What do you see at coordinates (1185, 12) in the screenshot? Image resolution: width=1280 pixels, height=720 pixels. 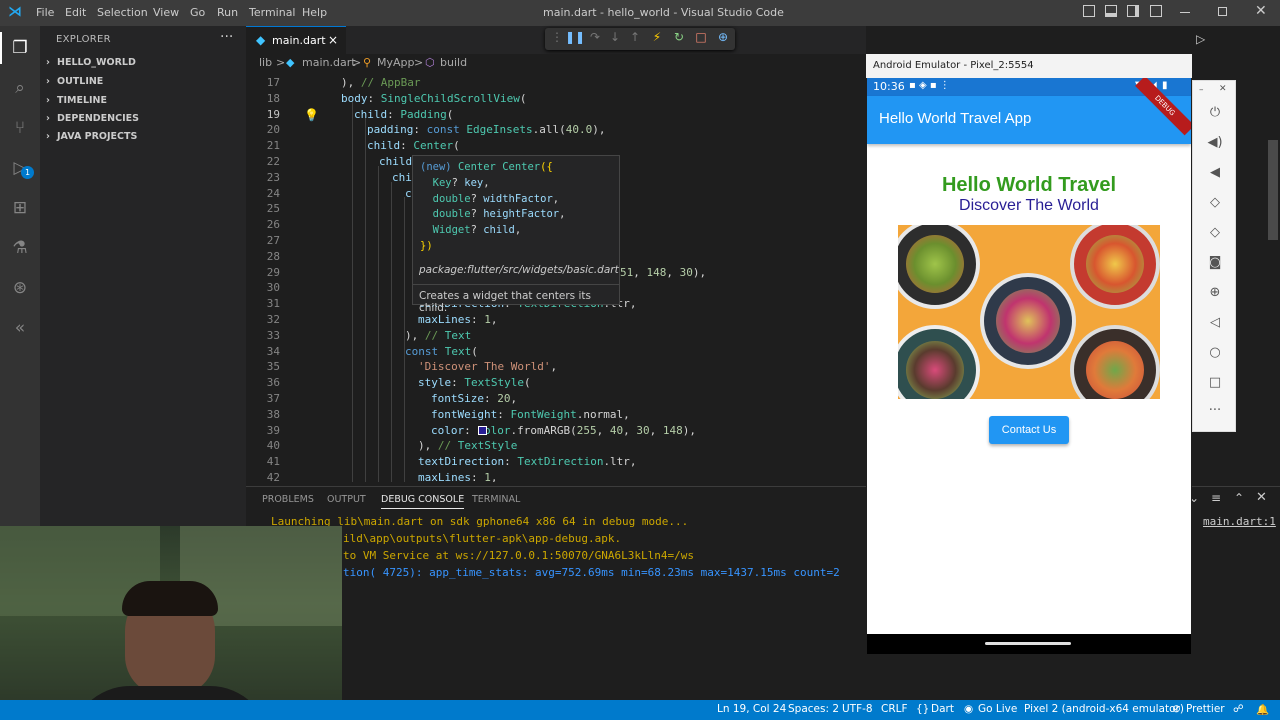 I see `minimize-icon` at bounding box center [1185, 12].